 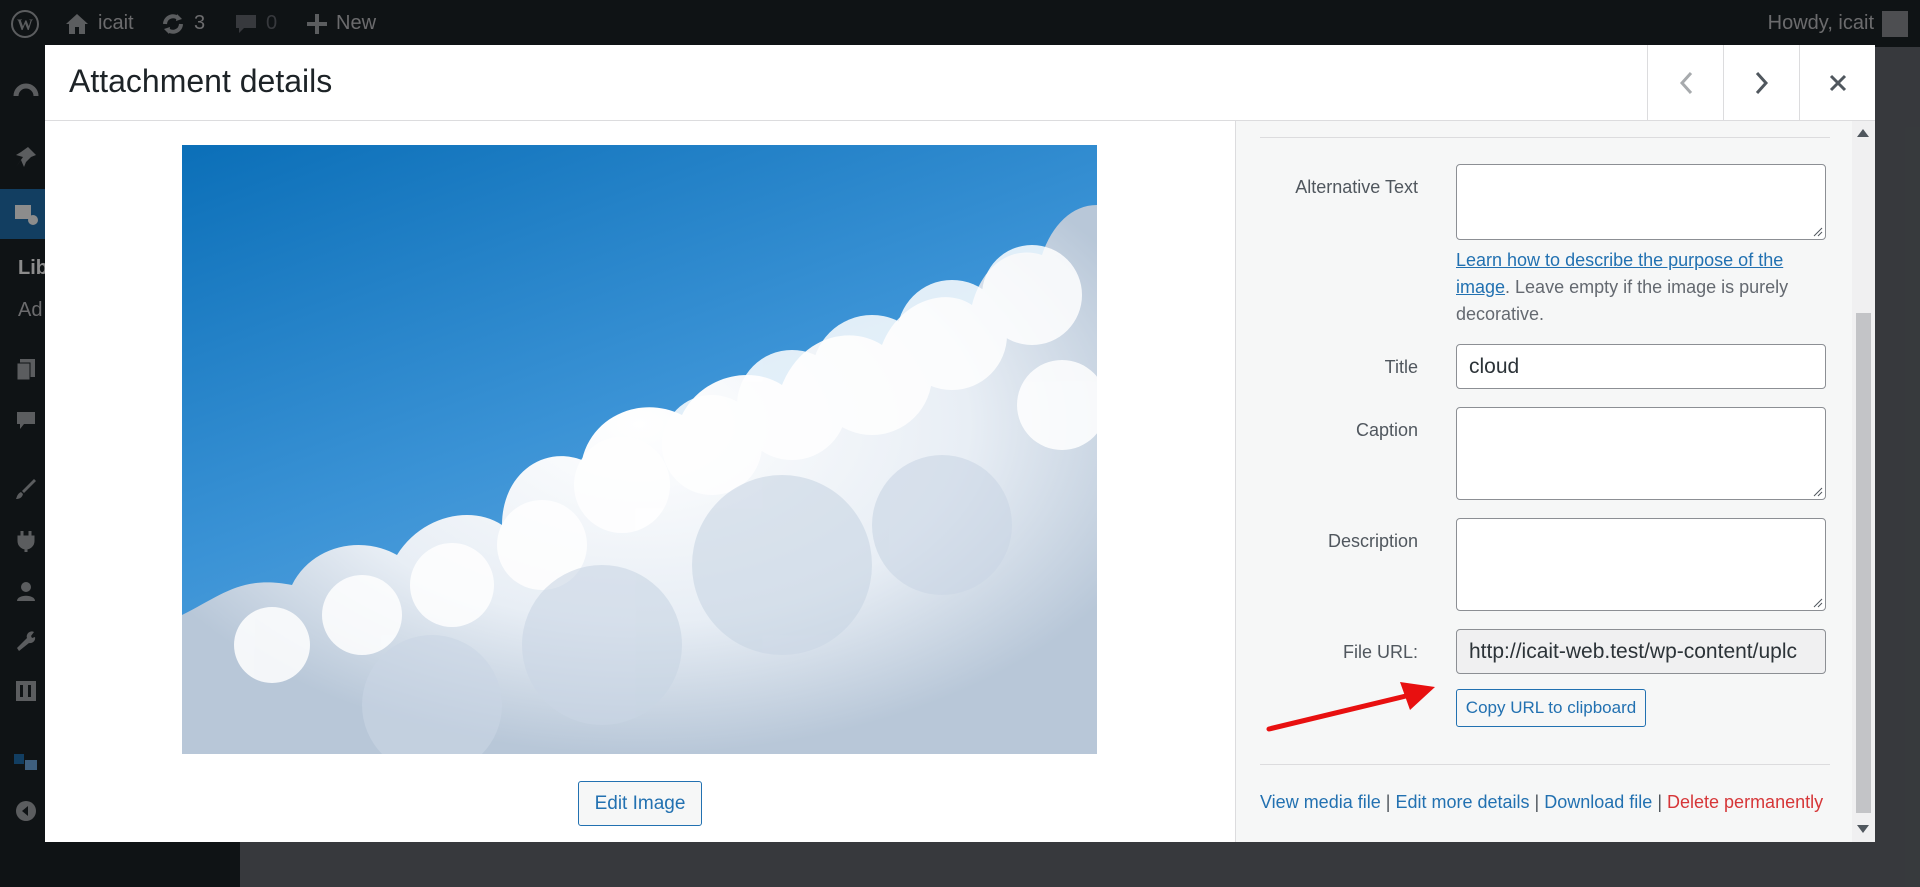 What do you see at coordinates (1598, 802) in the screenshot?
I see `download-file-link: Download file` at bounding box center [1598, 802].